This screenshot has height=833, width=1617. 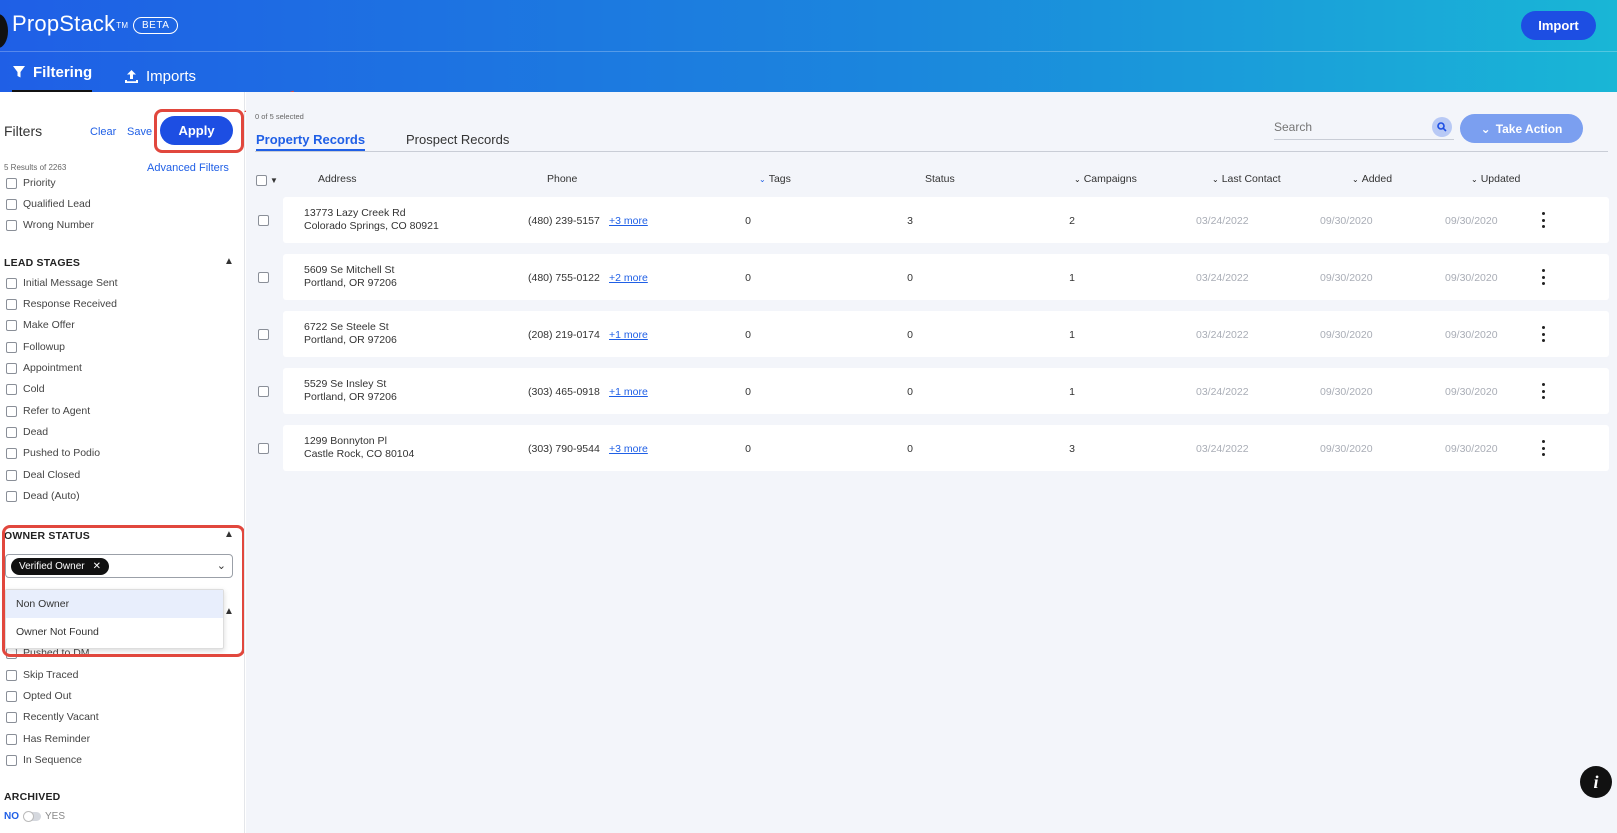 I want to click on filter-option-wrong-number: Wrong Number, so click(x=50, y=225).